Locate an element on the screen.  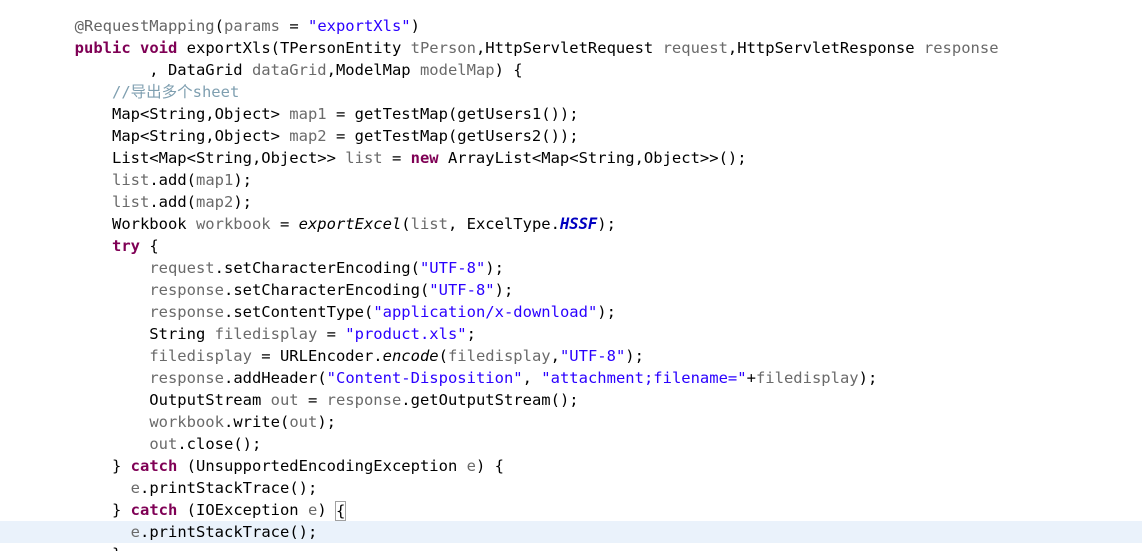
code-line-9-text: list.add(map2); is located at coordinates (181, 202).